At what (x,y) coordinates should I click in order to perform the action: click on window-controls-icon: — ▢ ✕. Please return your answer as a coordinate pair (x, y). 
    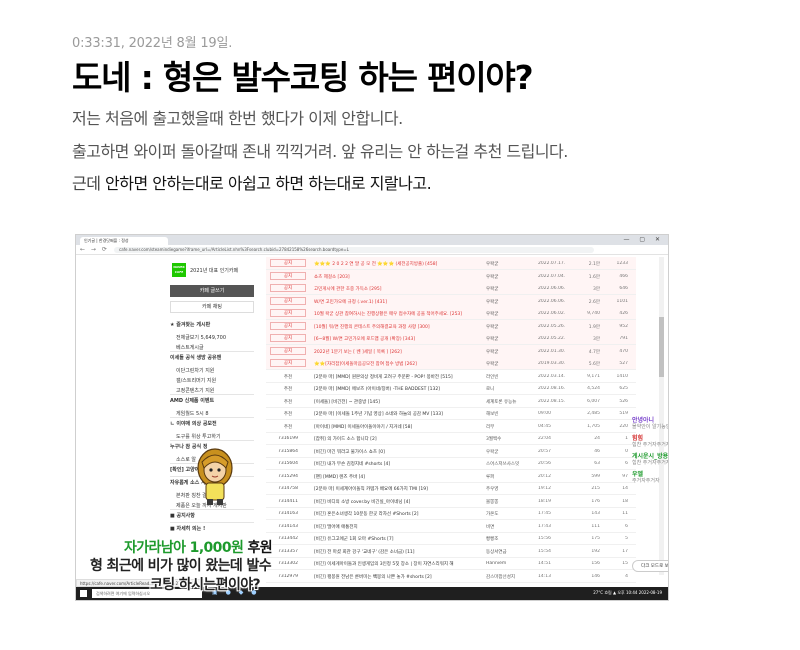
    Looking at the image, I should click on (643, 239).